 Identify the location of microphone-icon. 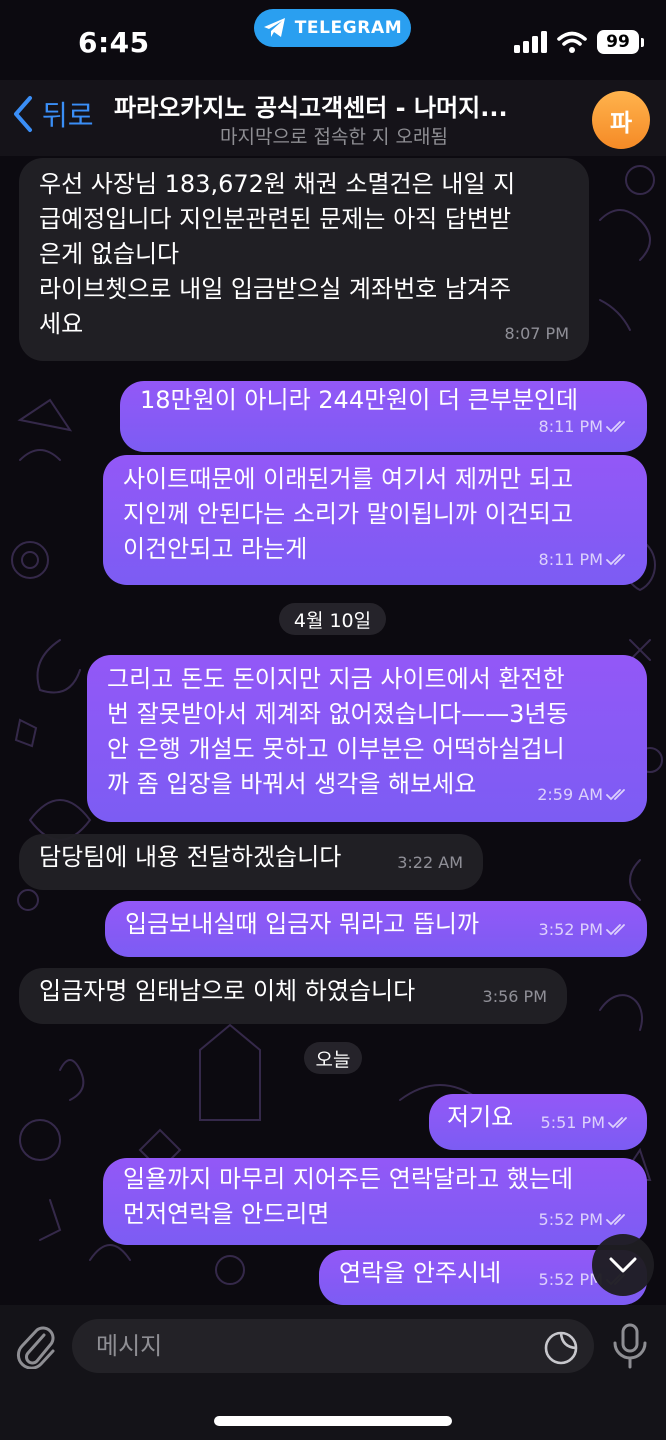
(630, 1346).